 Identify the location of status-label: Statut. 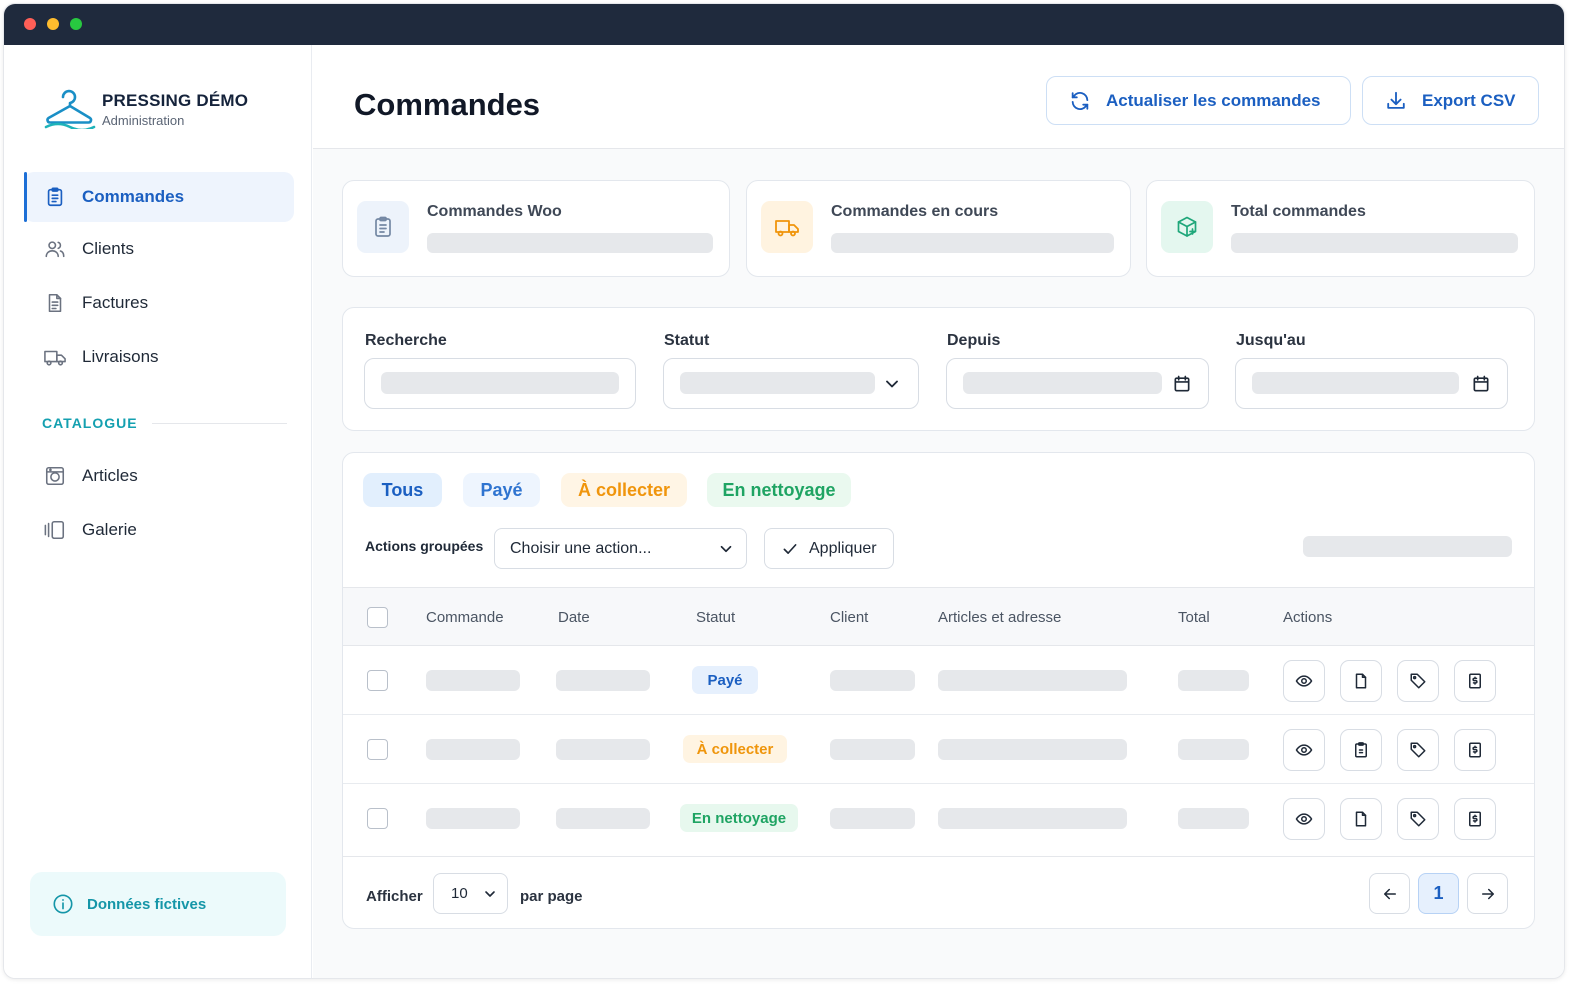
(687, 340).